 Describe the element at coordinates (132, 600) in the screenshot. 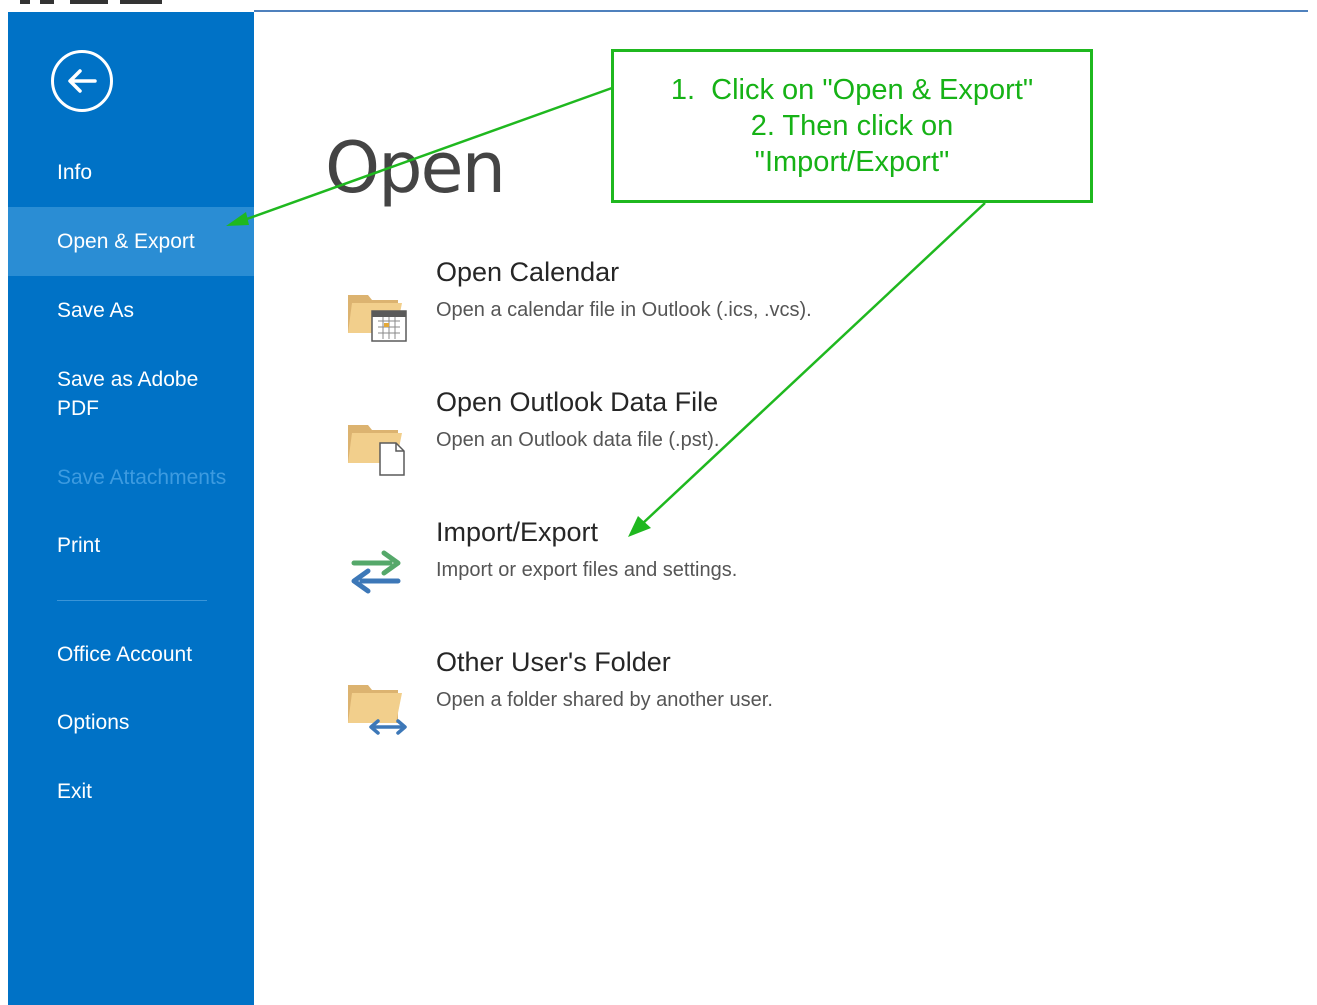

I see `sidebar-divider` at that location.